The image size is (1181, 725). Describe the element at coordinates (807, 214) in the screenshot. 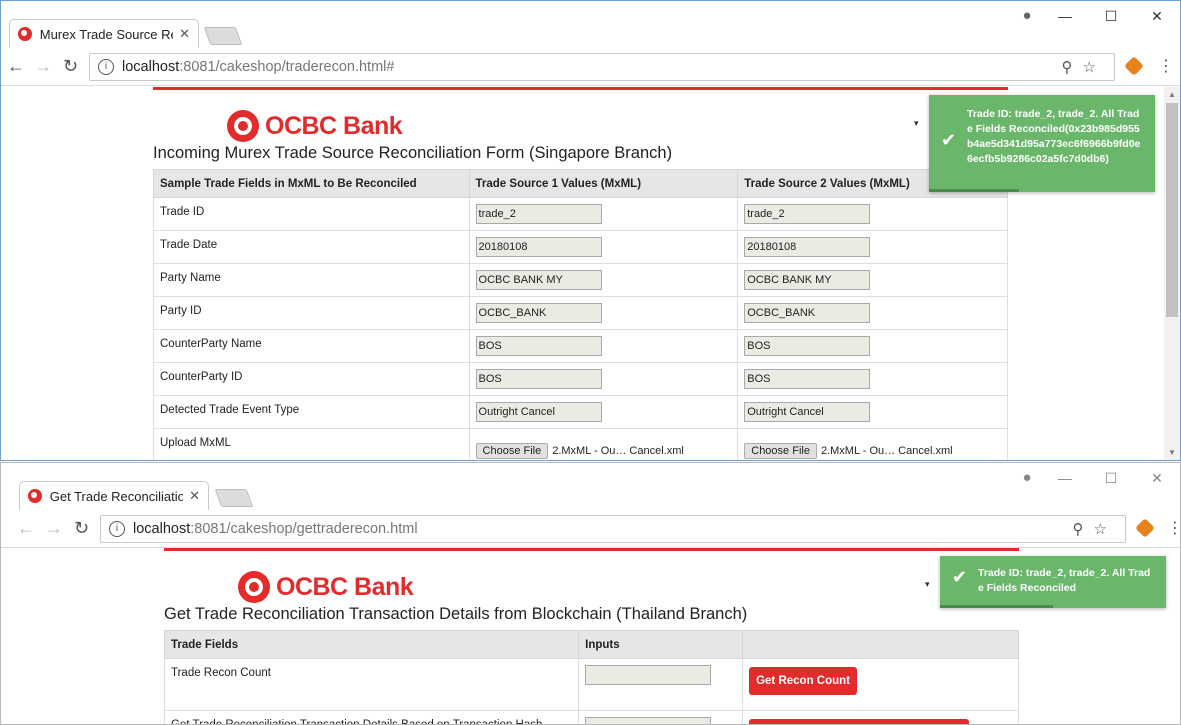

I see `source2-field: trade_2` at that location.